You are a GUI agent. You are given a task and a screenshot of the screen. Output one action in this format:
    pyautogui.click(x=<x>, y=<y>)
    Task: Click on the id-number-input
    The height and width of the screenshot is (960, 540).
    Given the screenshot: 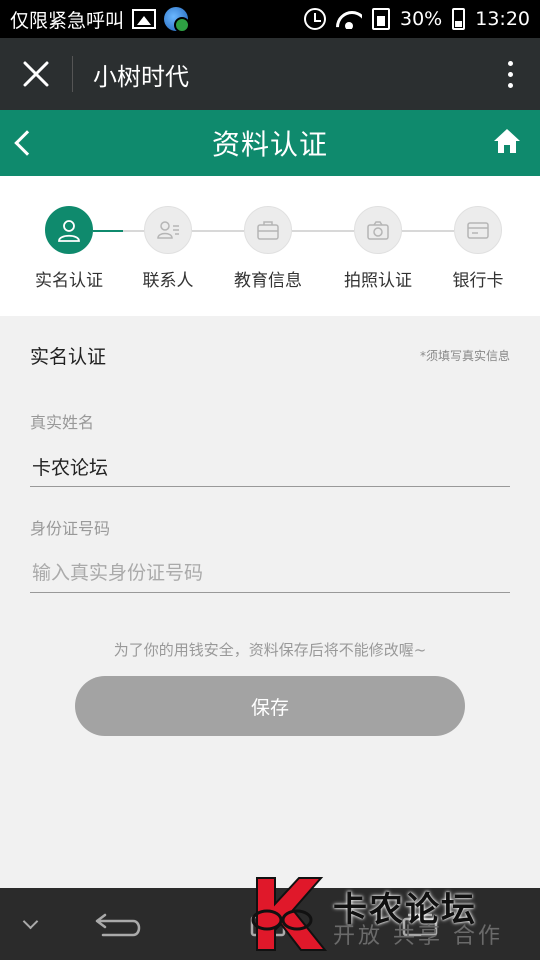 What is the action you would take?
    pyautogui.click(x=270, y=573)
    